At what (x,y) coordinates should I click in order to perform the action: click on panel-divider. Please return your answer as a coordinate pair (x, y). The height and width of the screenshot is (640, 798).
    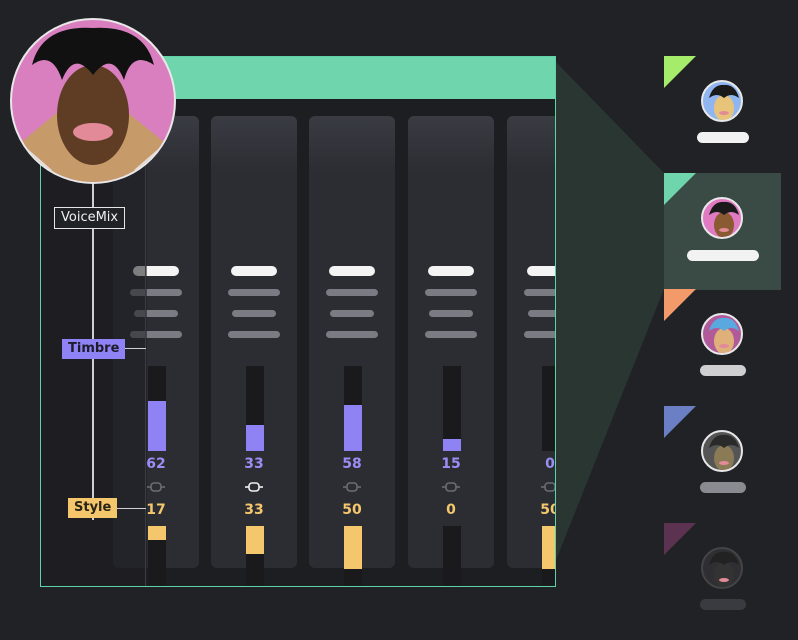
    Looking at the image, I should click on (145, 343).